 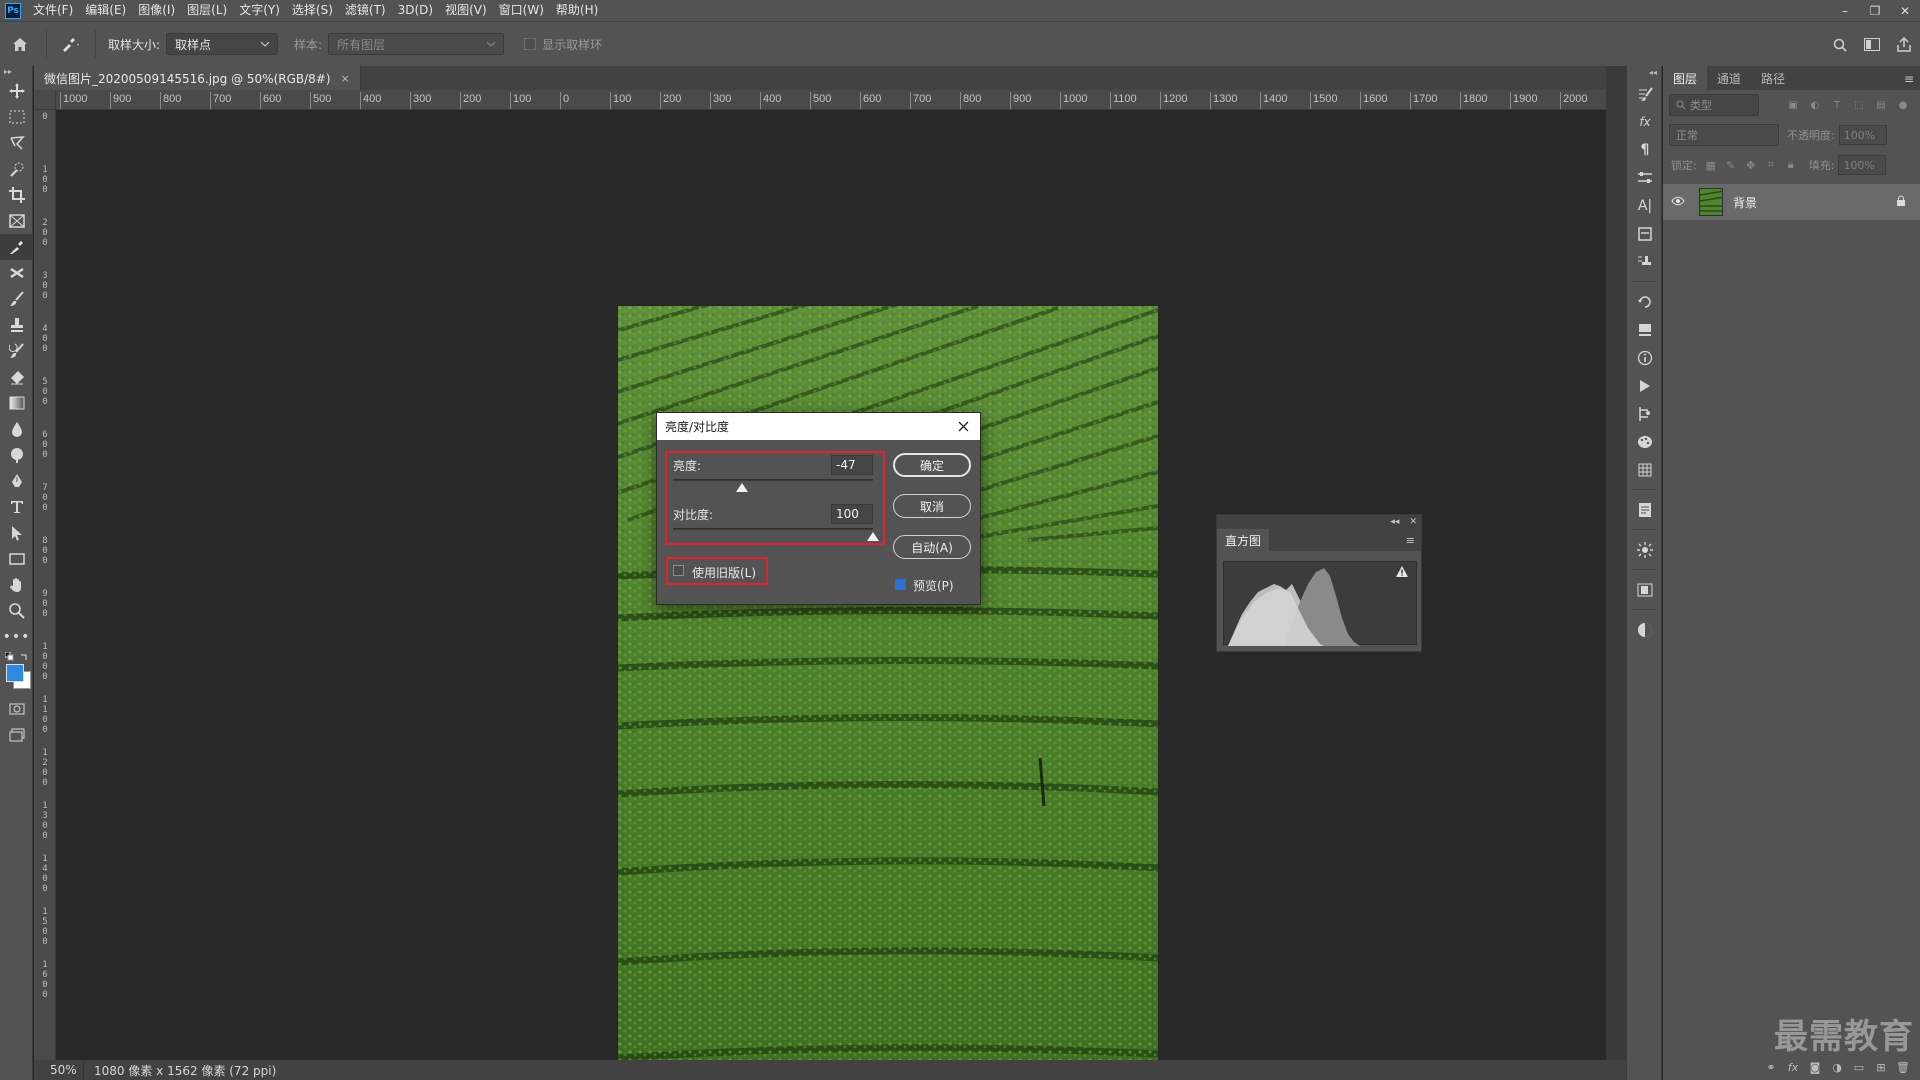 What do you see at coordinates (1837, 1067) in the screenshot?
I see `new-adjustment-icon: ◑` at bounding box center [1837, 1067].